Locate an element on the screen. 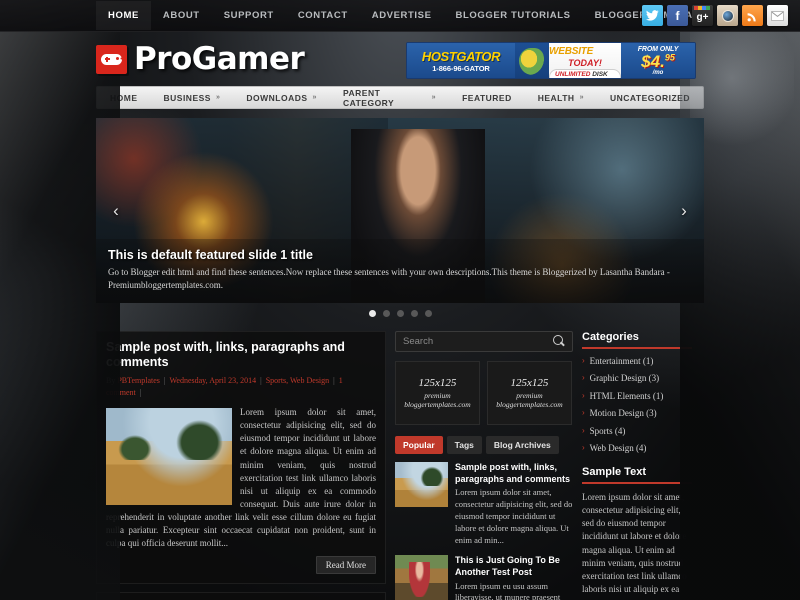 The height and width of the screenshot is (600, 800). post-by-label: By is located at coordinates (111, 380).